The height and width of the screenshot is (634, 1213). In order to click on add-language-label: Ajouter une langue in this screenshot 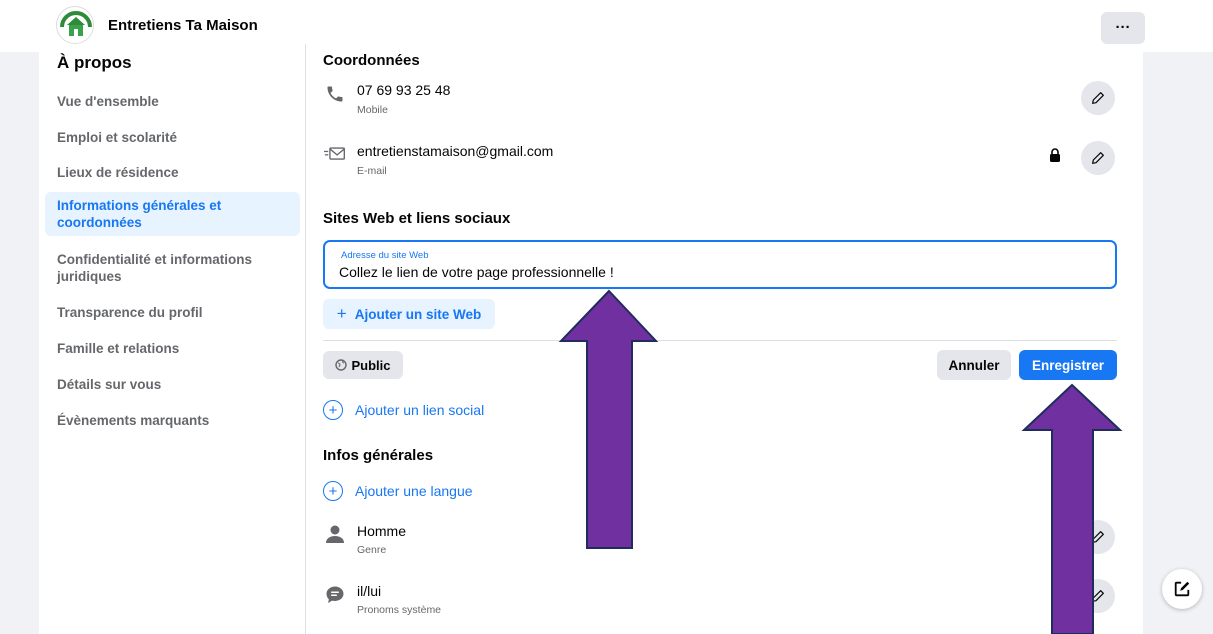, I will do `click(414, 491)`.